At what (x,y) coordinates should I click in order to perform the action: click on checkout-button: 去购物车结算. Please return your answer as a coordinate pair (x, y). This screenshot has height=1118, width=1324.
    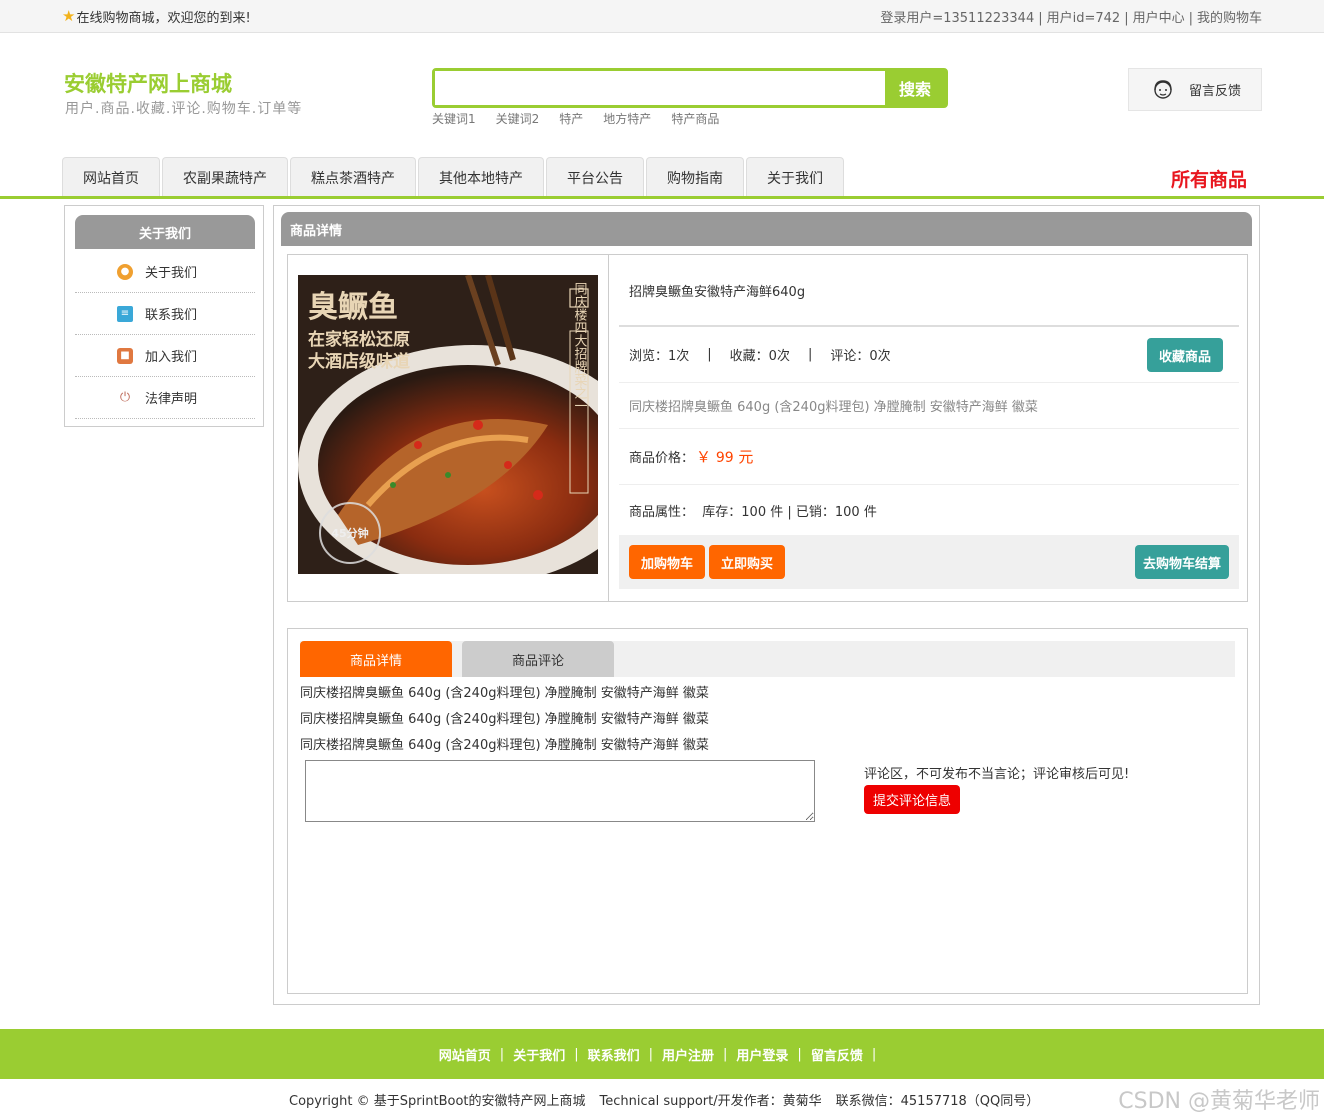
    Looking at the image, I should click on (1182, 562).